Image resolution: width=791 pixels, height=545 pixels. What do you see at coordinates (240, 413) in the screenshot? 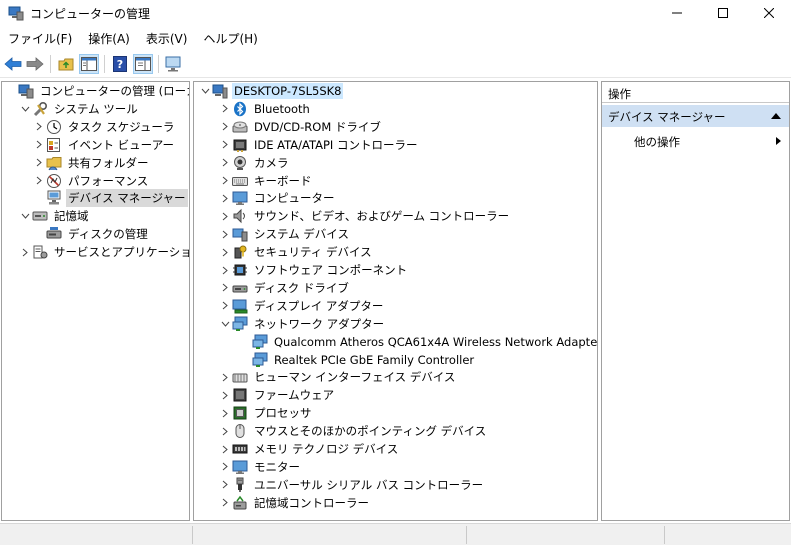
I see `processor-icon` at bounding box center [240, 413].